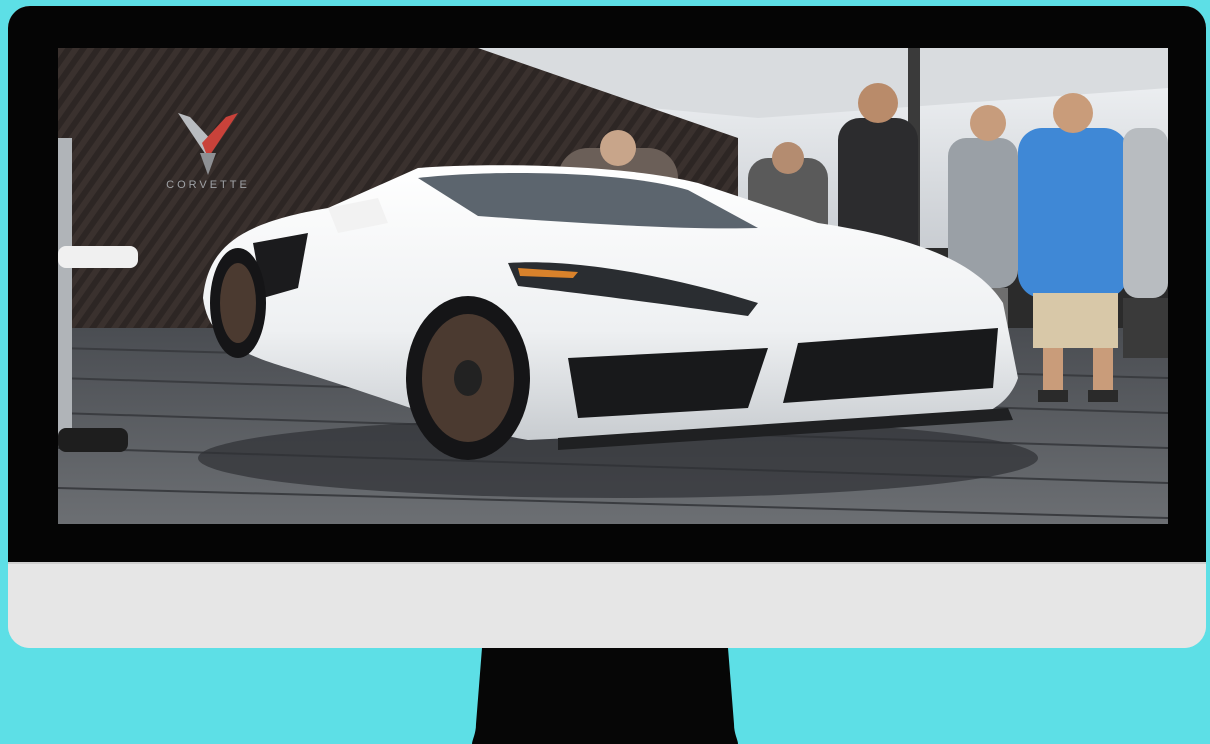 This screenshot has width=1210, height=744. What do you see at coordinates (98, 257) in the screenshot?
I see `display-stand-bar` at bounding box center [98, 257].